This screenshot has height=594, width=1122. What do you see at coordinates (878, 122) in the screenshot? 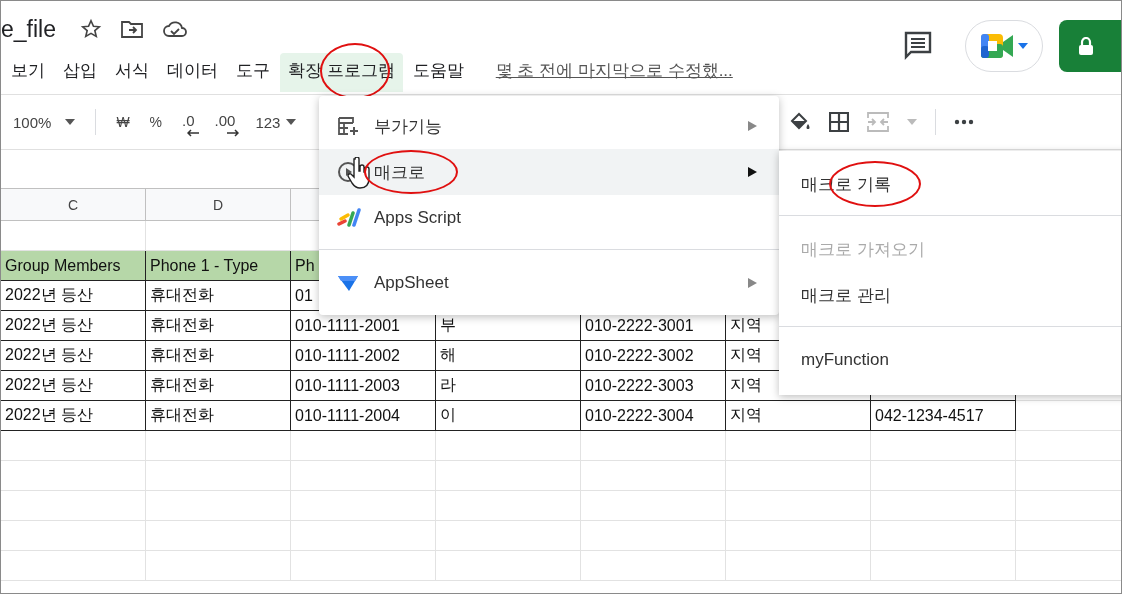
I see `merge-cells-icon` at bounding box center [878, 122].